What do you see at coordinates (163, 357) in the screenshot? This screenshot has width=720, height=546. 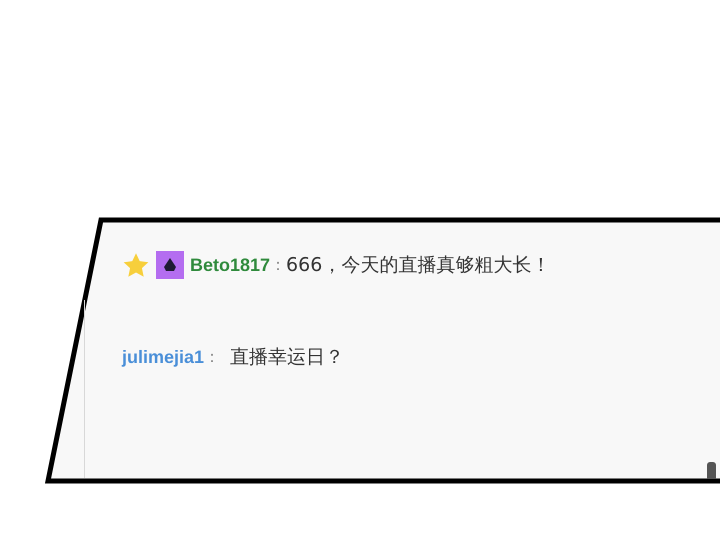 I see `username: julimejia1` at bounding box center [163, 357].